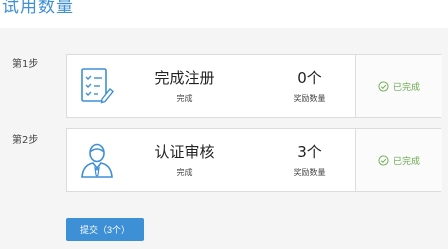 This screenshot has width=448, height=249. I want to click on reward-count: 0个, so click(309, 78).